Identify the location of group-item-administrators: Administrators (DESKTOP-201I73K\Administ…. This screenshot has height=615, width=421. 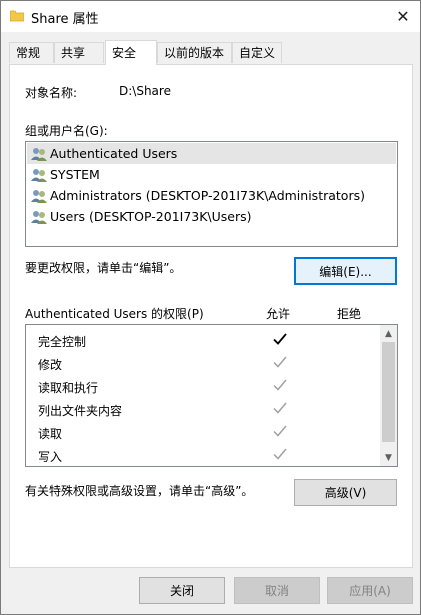
(211, 195).